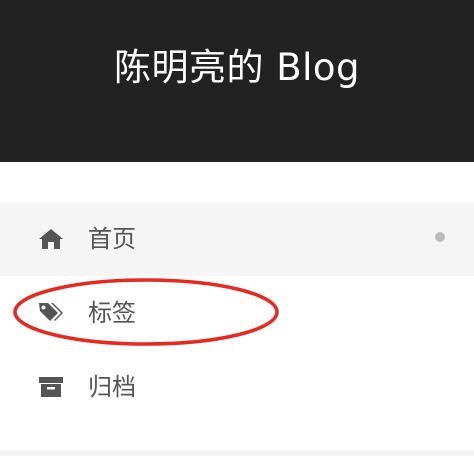 The image size is (474, 456). I want to click on divider, so click(237, 453).